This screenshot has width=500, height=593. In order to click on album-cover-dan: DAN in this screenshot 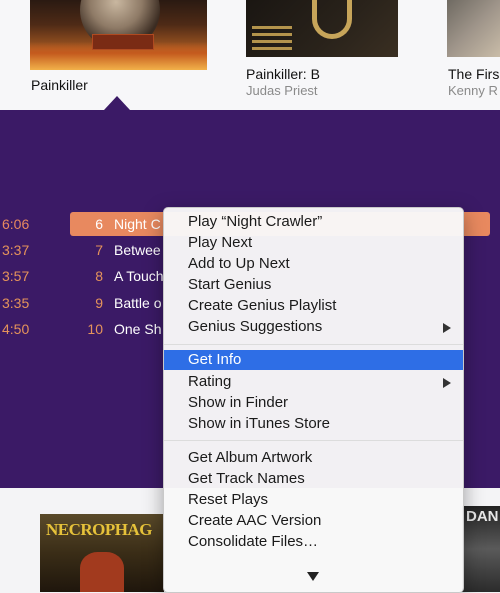, I will do `click(481, 549)`.